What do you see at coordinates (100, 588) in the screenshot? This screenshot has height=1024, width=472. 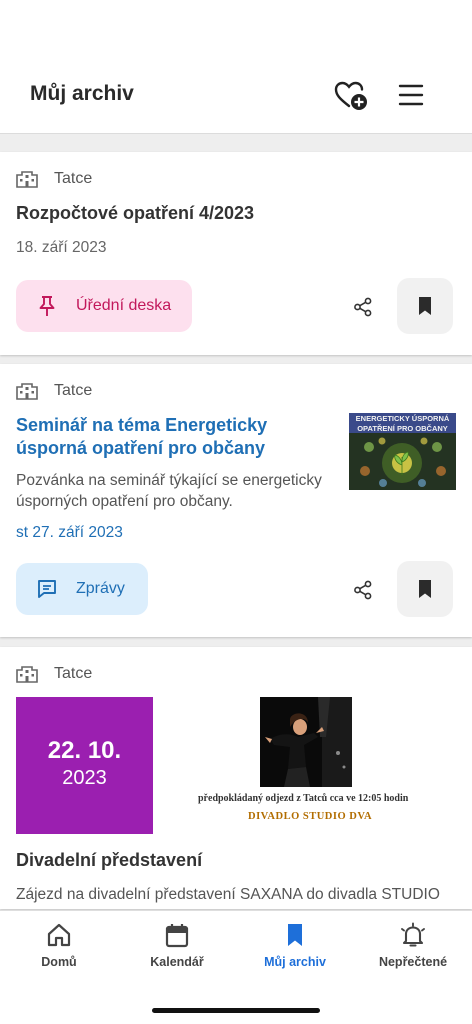 I see `chip-label: Zprávy` at bounding box center [100, 588].